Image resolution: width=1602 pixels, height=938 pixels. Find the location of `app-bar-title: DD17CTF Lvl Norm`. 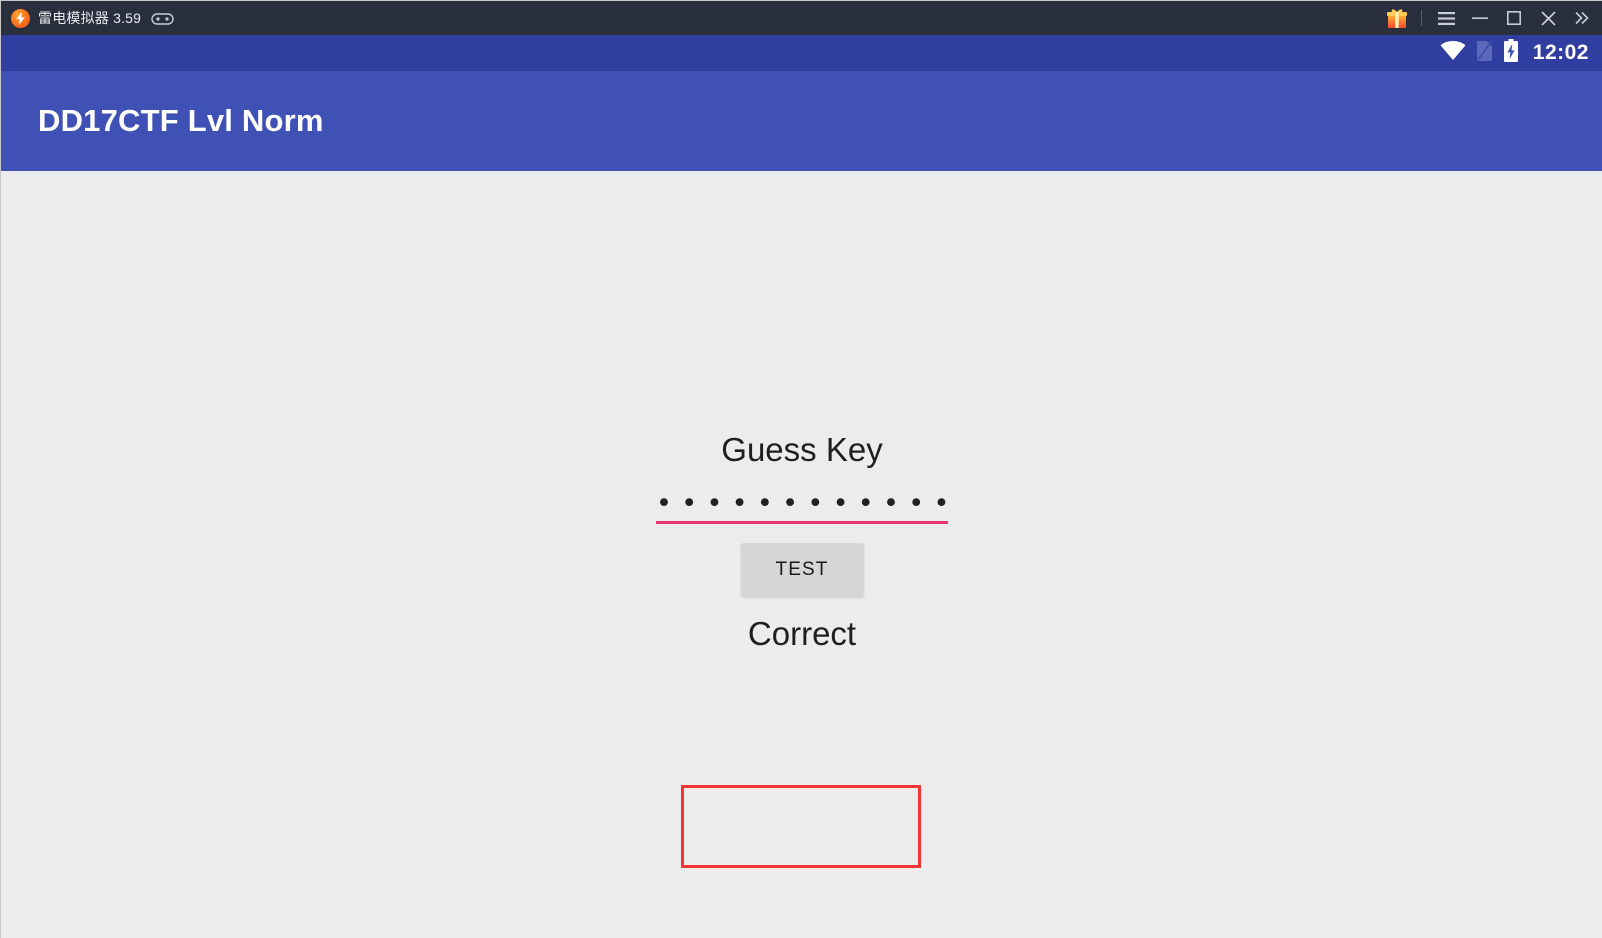

app-bar-title: DD17CTF Lvl Norm is located at coordinates (181, 120).